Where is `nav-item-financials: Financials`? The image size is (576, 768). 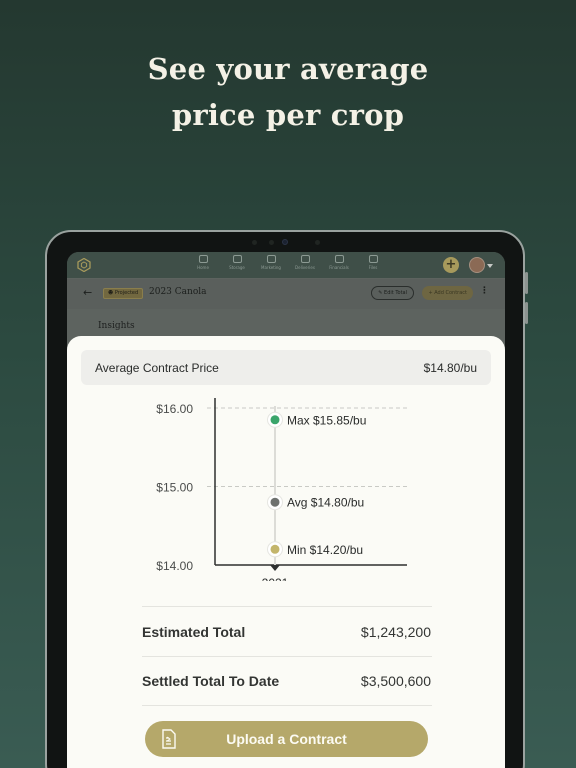 nav-item-financials: Financials is located at coordinates (339, 262).